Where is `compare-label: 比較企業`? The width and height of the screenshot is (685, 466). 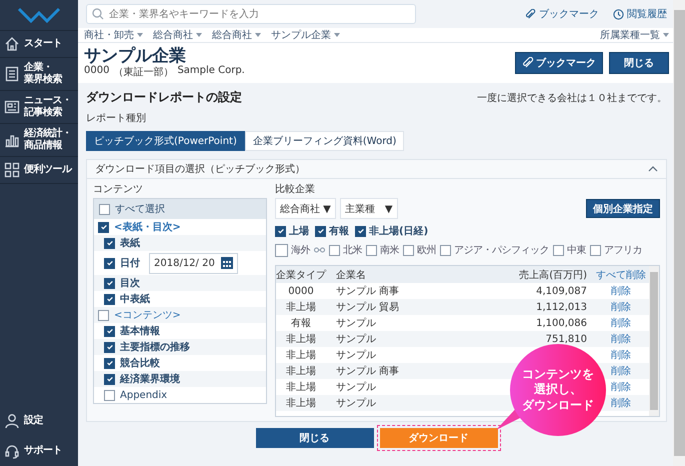 compare-label: 比較企業 is located at coordinates (295, 189).